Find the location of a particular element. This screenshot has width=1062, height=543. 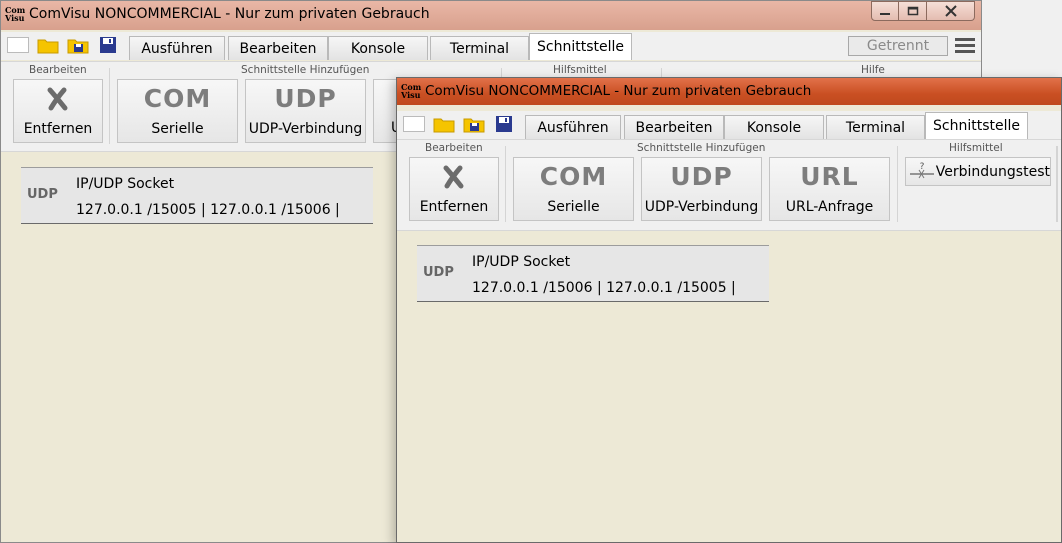

close-icon is located at coordinates (950, 11).